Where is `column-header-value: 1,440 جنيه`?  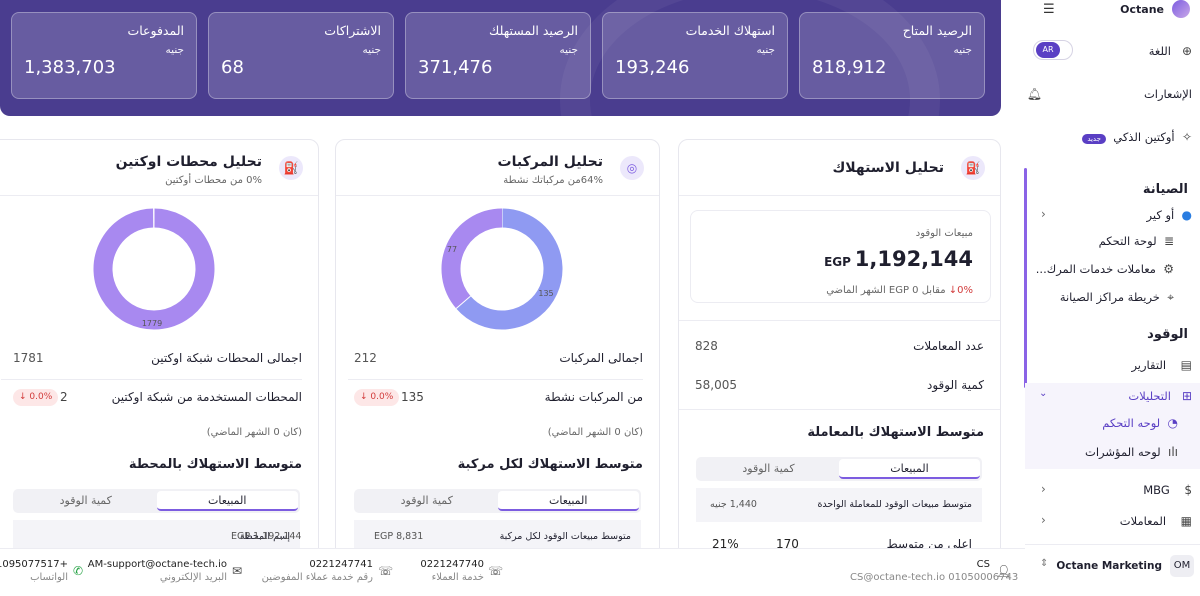 column-header-value: 1,440 جنيه is located at coordinates (733, 504).